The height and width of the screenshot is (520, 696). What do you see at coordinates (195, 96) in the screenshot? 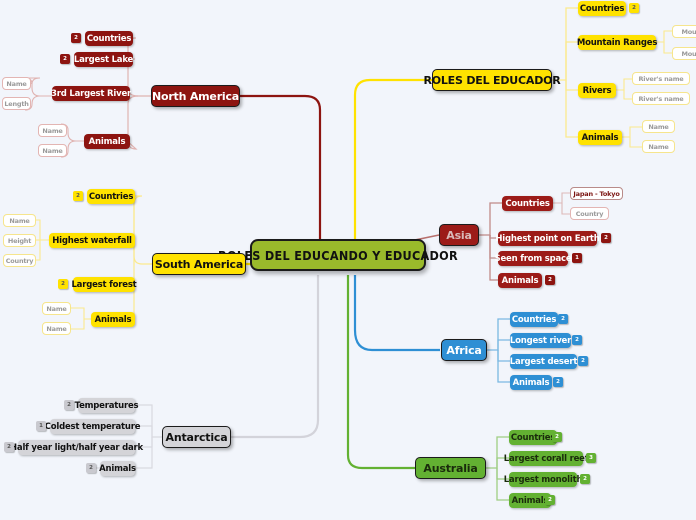
I see `branch-north-america: North America` at bounding box center [195, 96].